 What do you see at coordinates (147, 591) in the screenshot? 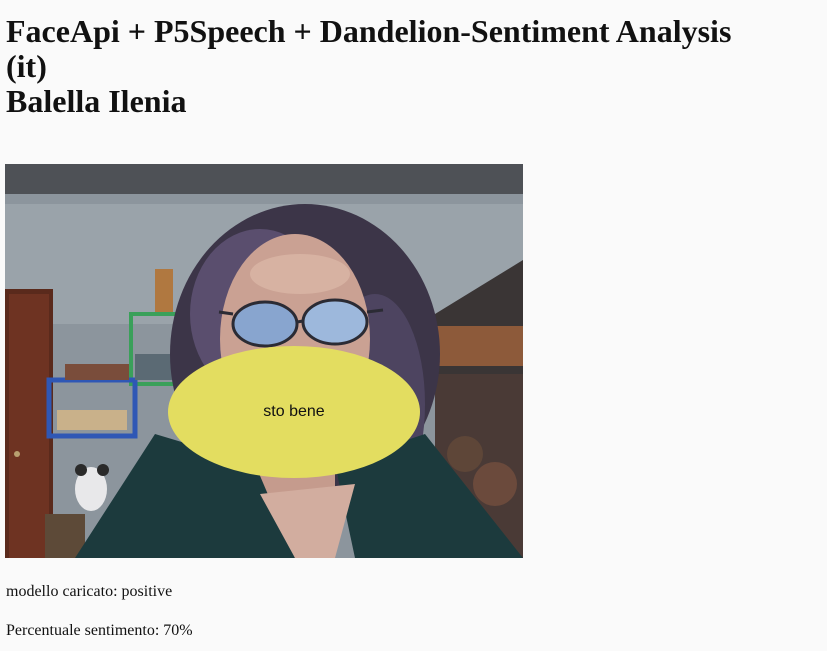
I see `model-status-value: positive` at bounding box center [147, 591].